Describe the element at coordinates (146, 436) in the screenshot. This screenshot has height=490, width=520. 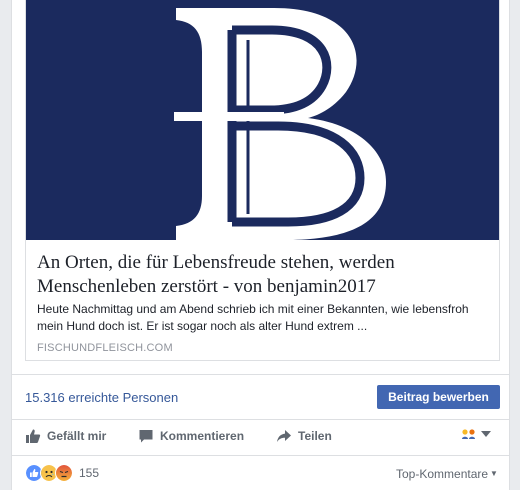
I see `comment-icon` at that location.